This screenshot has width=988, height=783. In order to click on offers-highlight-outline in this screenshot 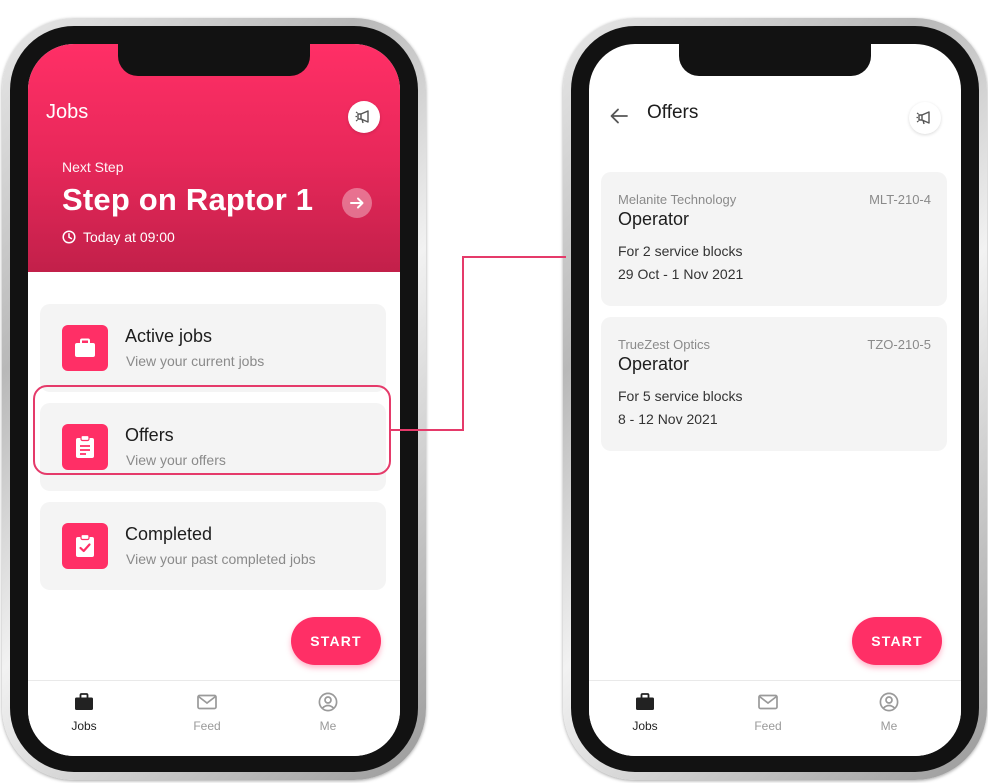, I will do `click(212, 430)`.